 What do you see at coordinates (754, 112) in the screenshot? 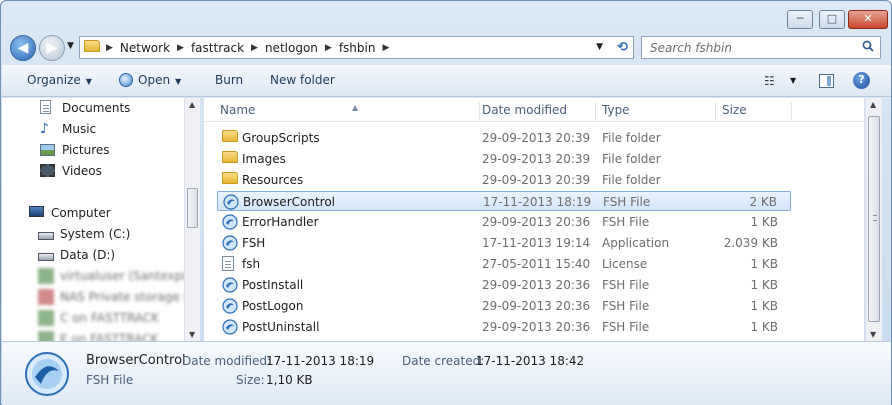
I see `column-size: Size` at bounding box center [754, 112].